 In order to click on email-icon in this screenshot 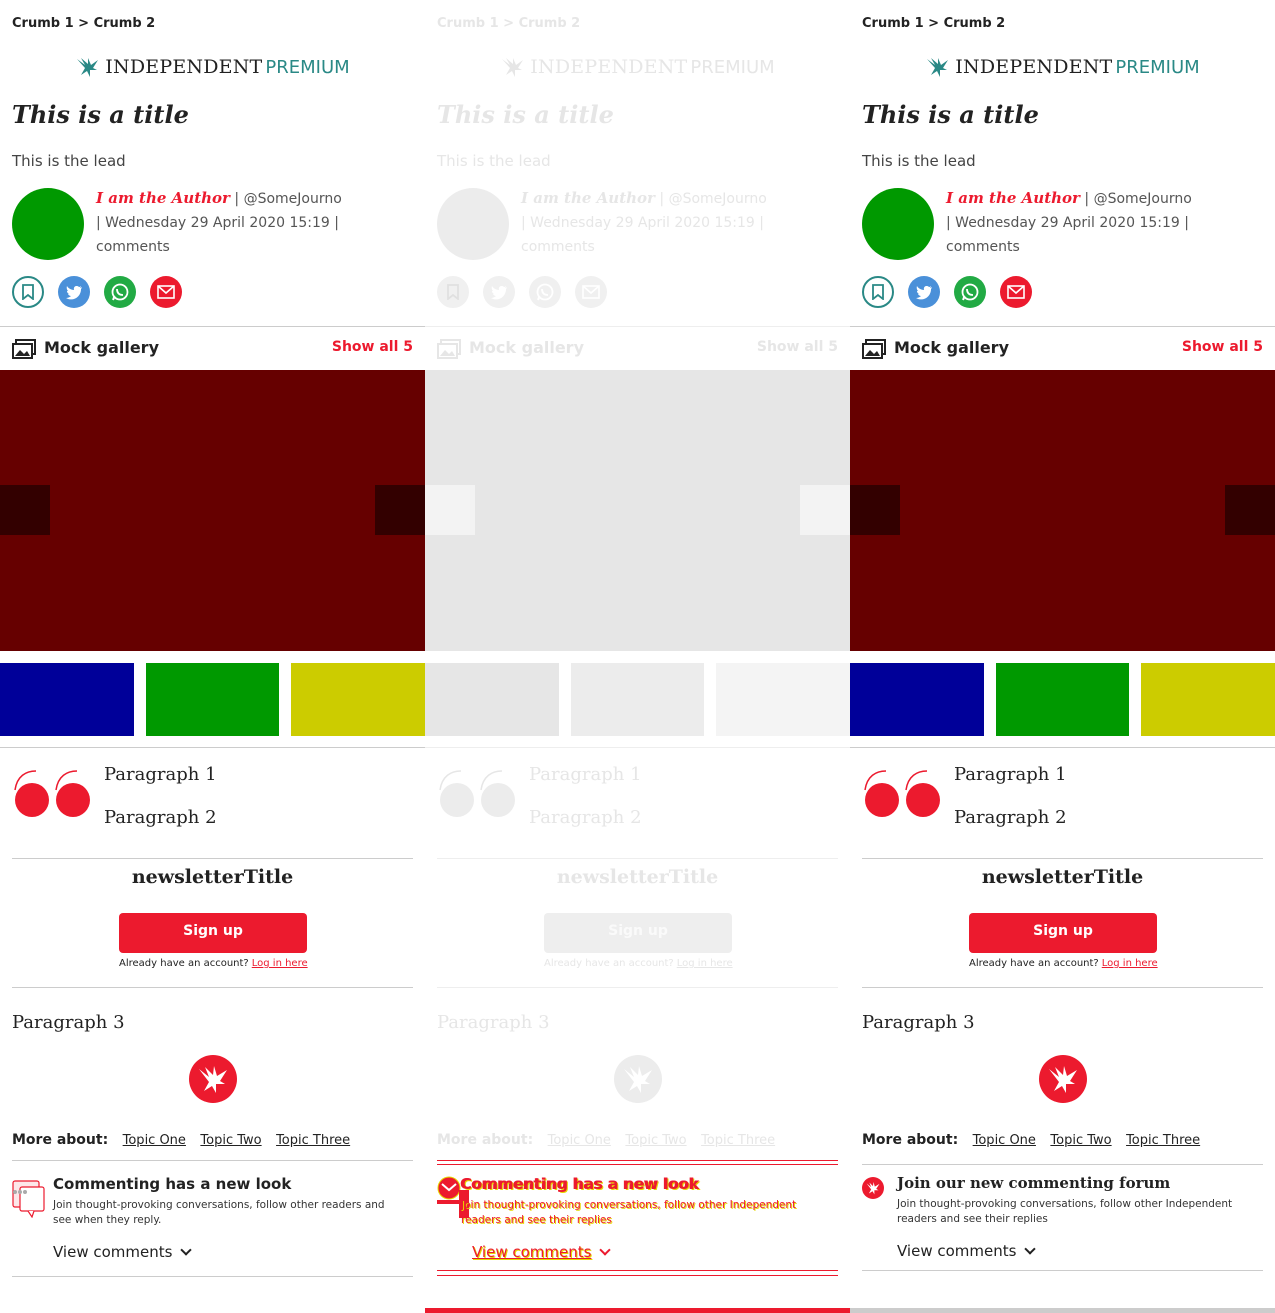, I will do `click(166, 292)`.